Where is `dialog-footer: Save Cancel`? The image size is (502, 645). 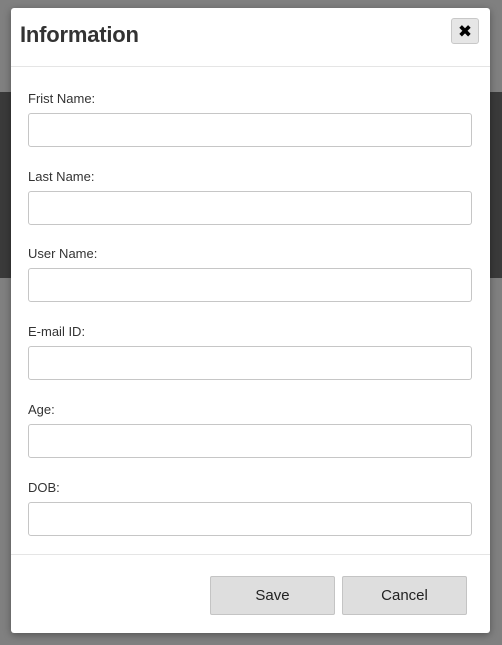
dialog-footer: Save Cancel is located at coordinates (250, 594).